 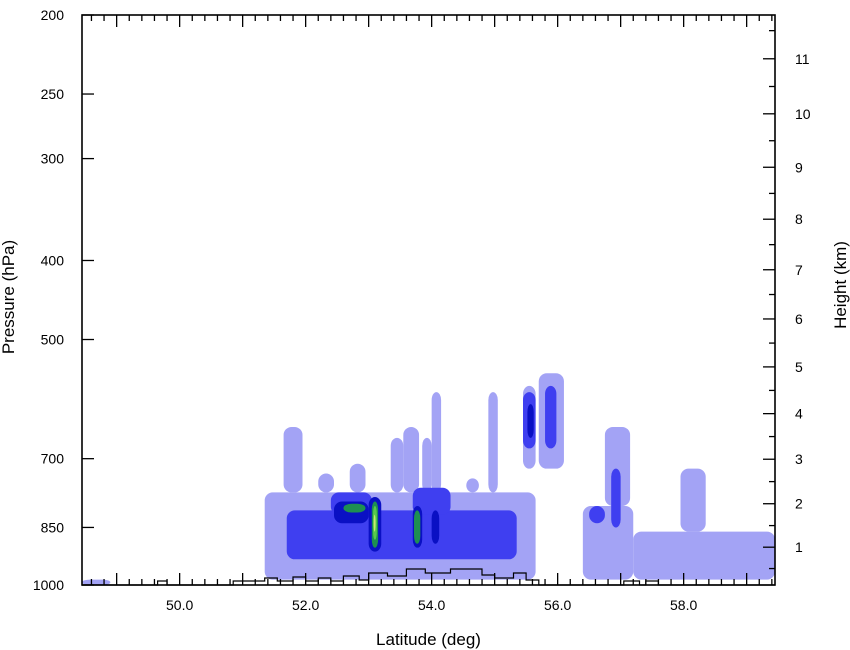 I want to click on pressure-tick-label: 850, so click(x=53, y=527).